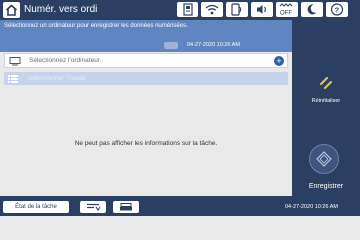 Image resolution: width=360 pixels, height=240 pixels. I want to click on device-status-button, so click(187, 9).